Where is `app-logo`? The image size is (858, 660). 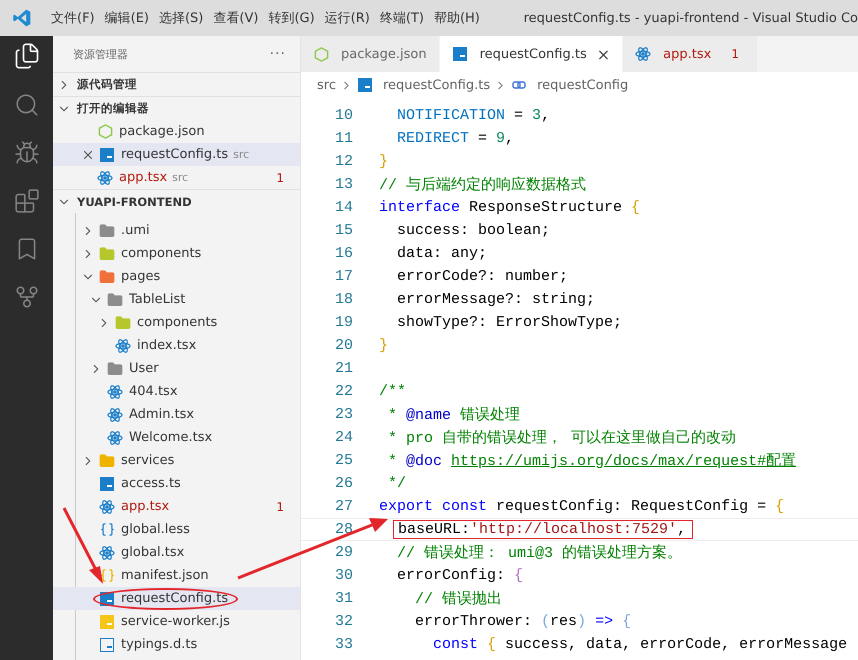
app-logo is located at coordinates (22, 18).